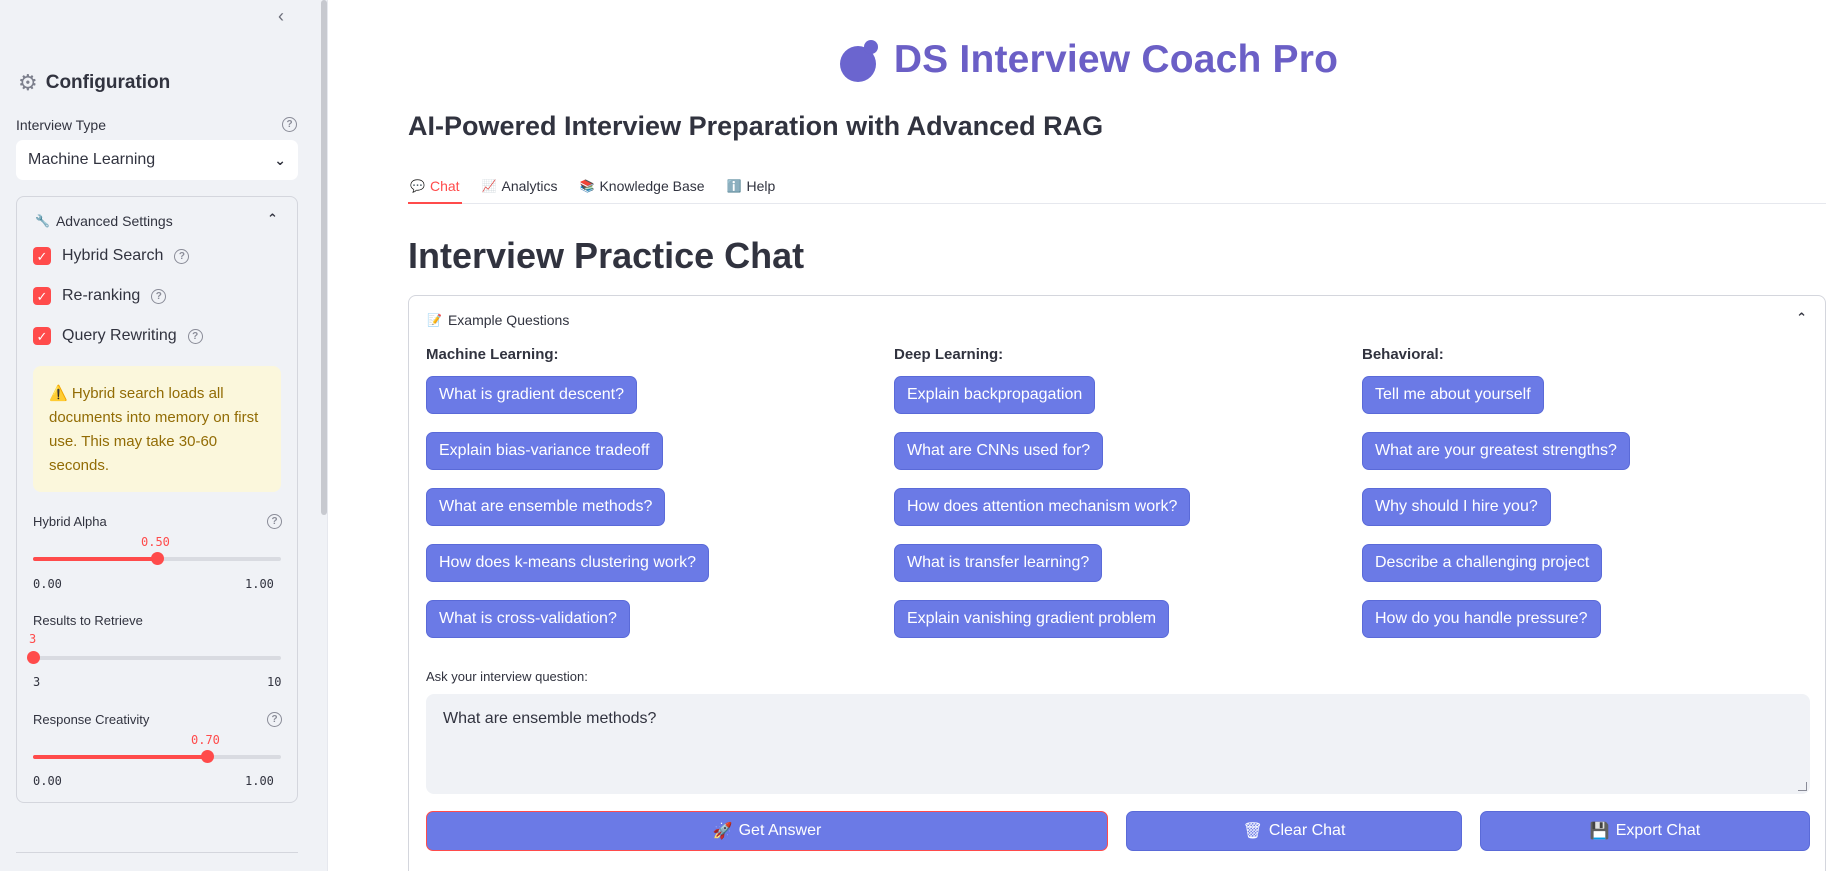 Image resolution: width=1847 pixels, height=871 pixels. Describe the element at coordinates (492, 354) in the screenshot. I see `ml-column-heading: Machine Learning:` at that location.